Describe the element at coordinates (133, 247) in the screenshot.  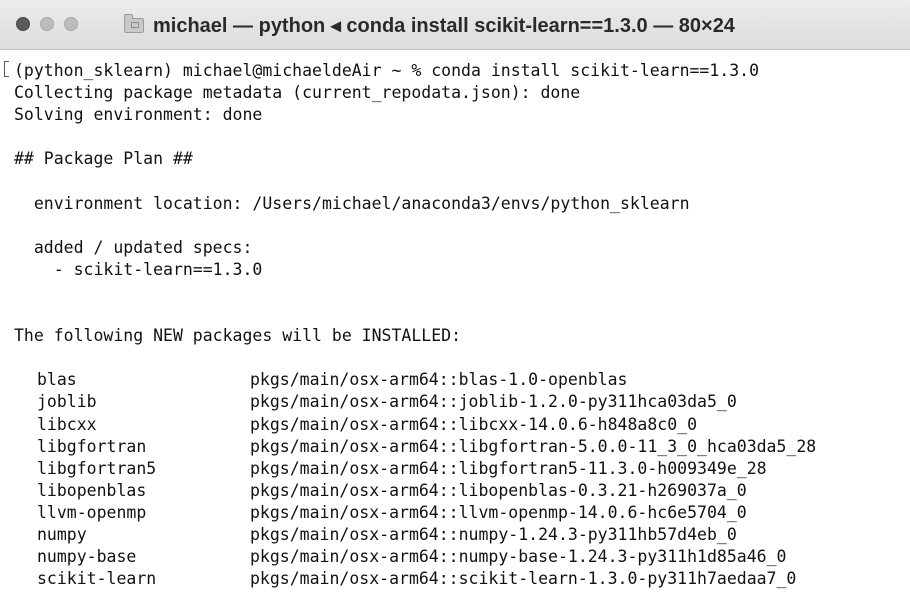
I see `terminal-line: added / updated specs:` at that location.